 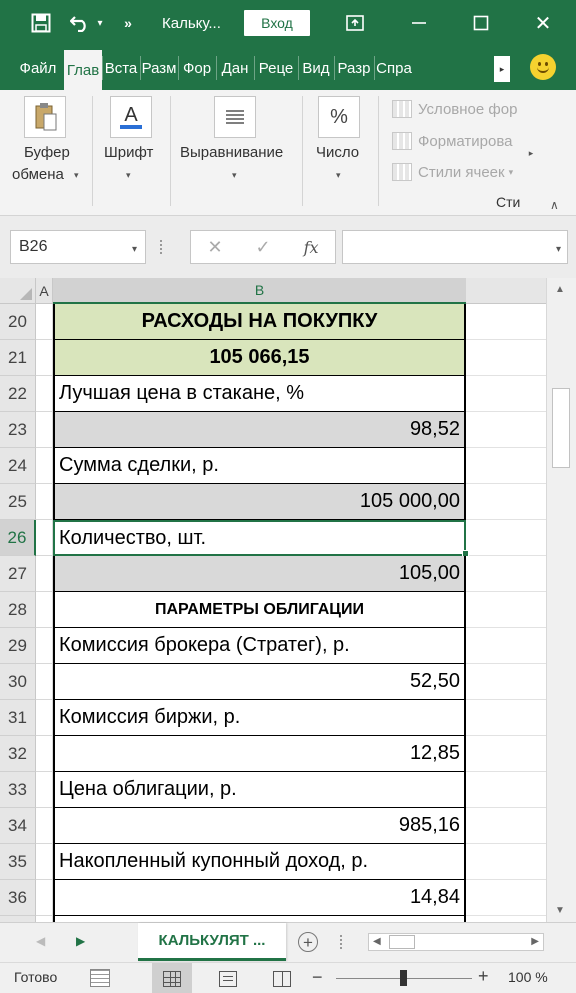 What do you see at coordinates (121, 68) in the screenshot?
I see `tab-2: Вста` at bounding box center [121, 68].